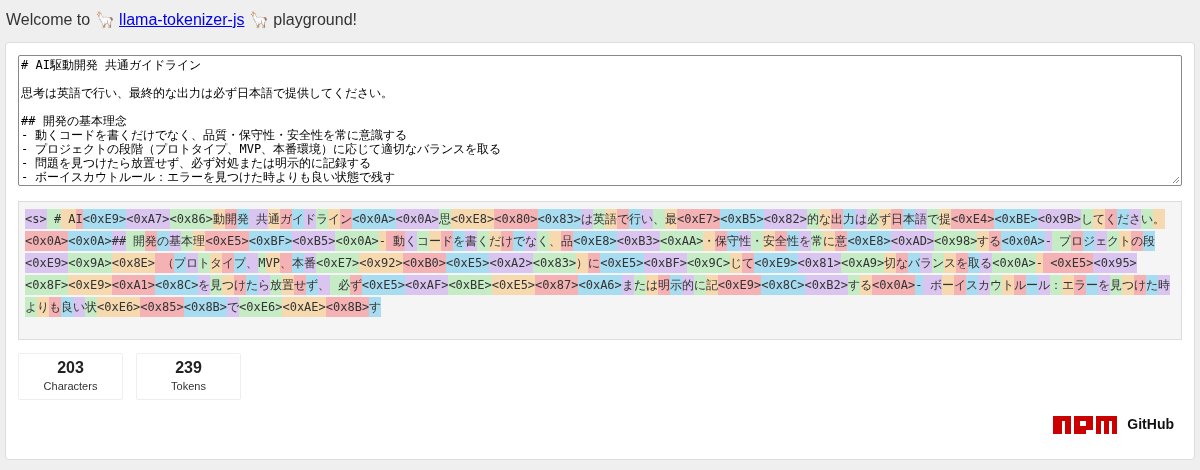  What do you see at coordinates (216, 263) in the screenshot?
I see `token-chip: タ` at bounding box center [216, 263].